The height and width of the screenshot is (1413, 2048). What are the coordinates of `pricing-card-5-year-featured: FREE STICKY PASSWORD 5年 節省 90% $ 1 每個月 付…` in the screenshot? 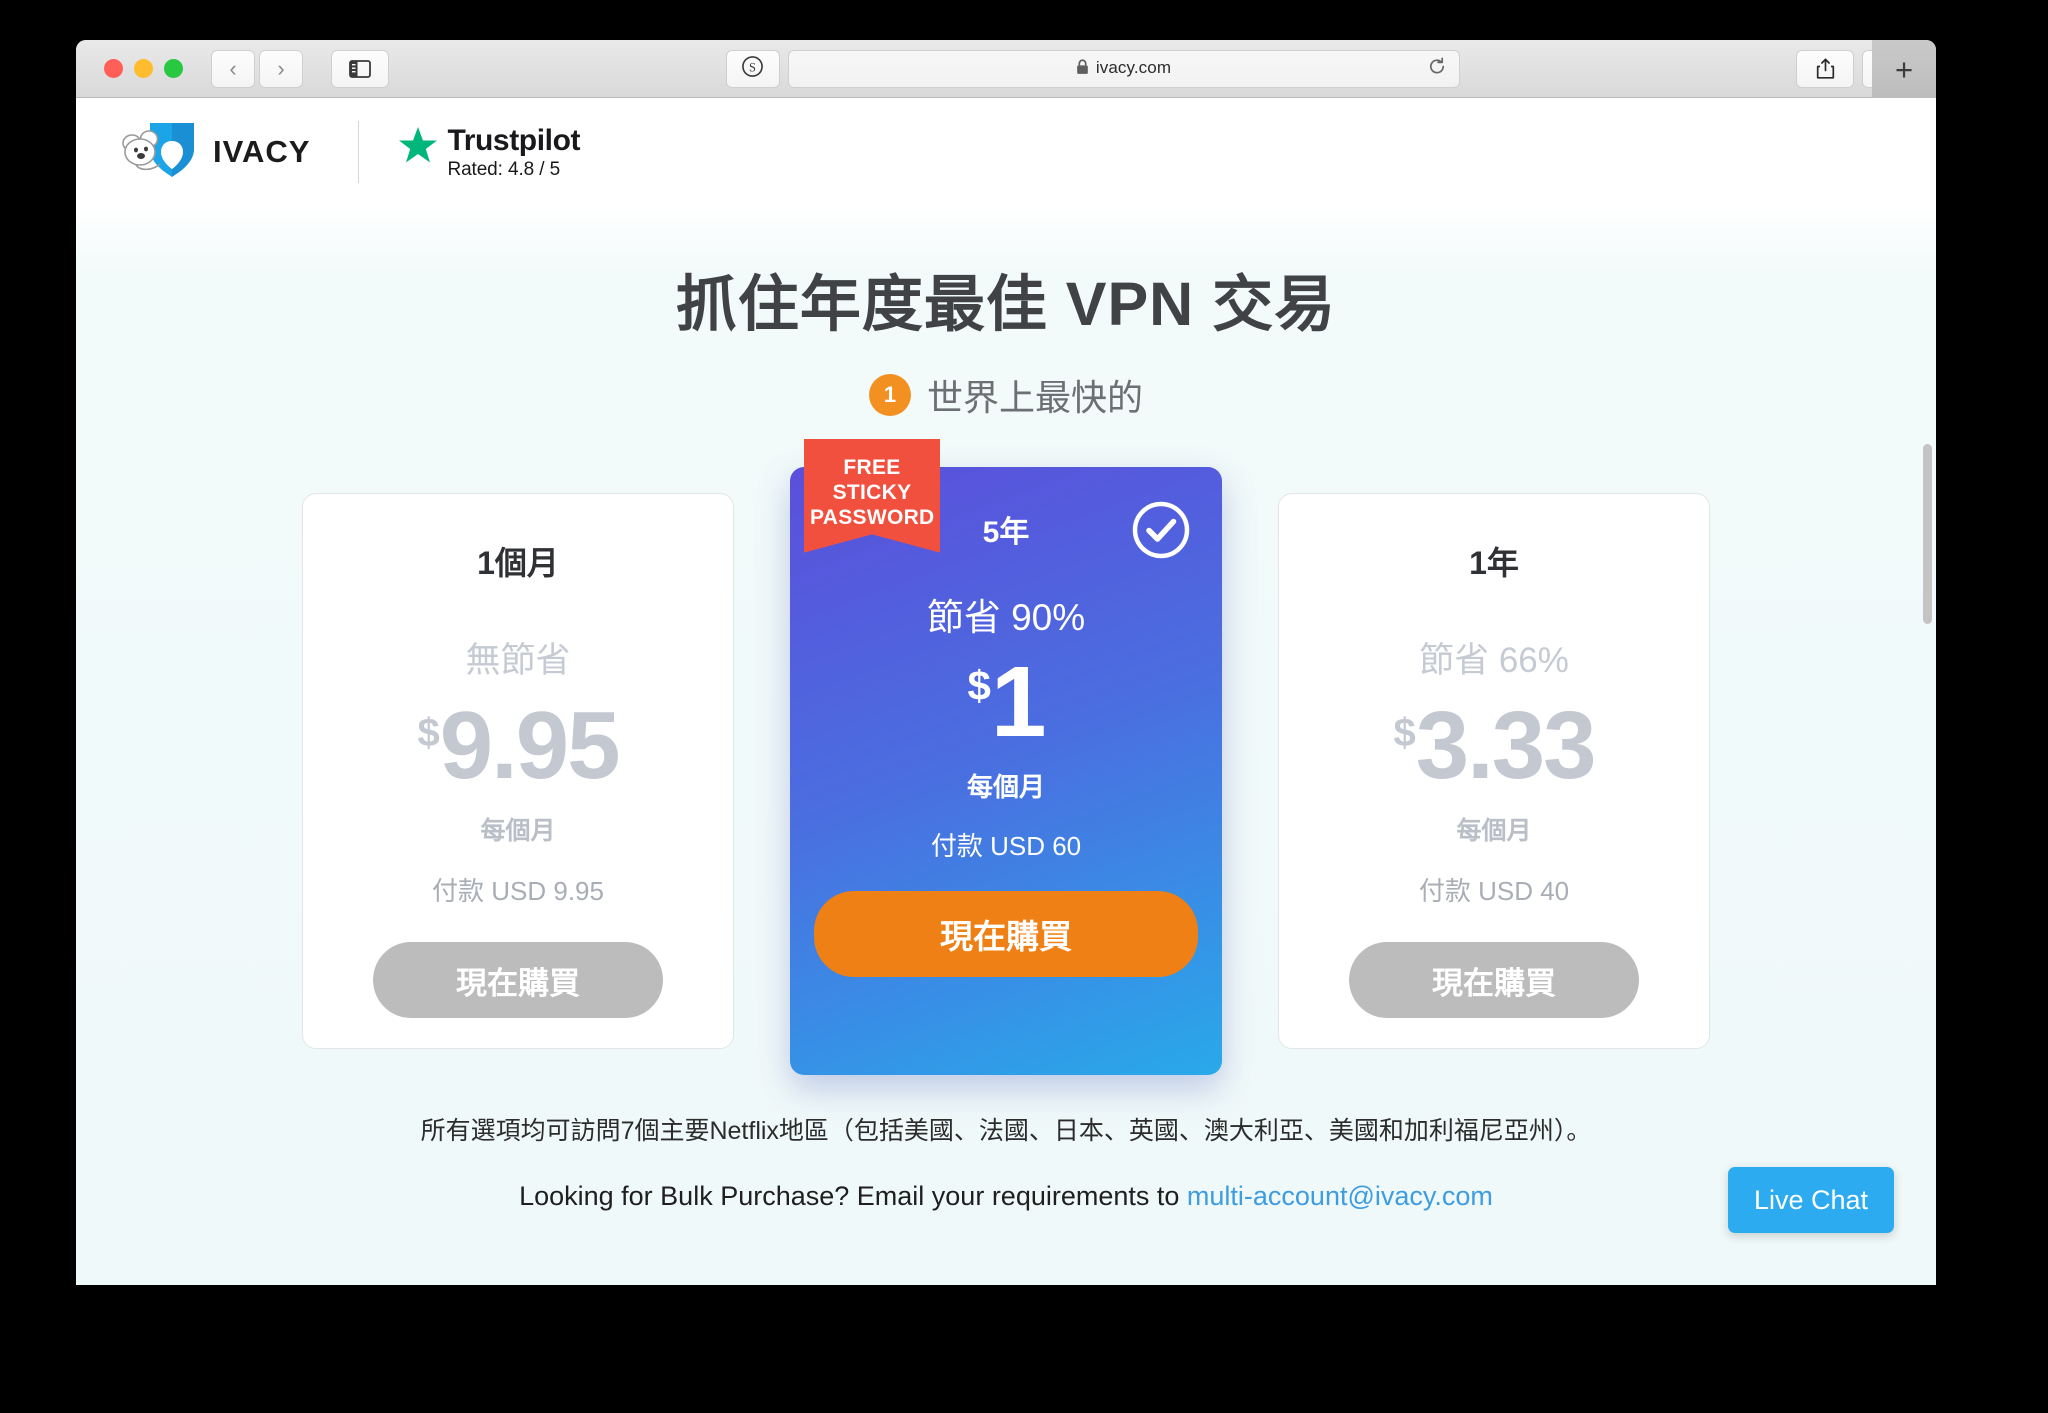 It's located at (1006, 757).